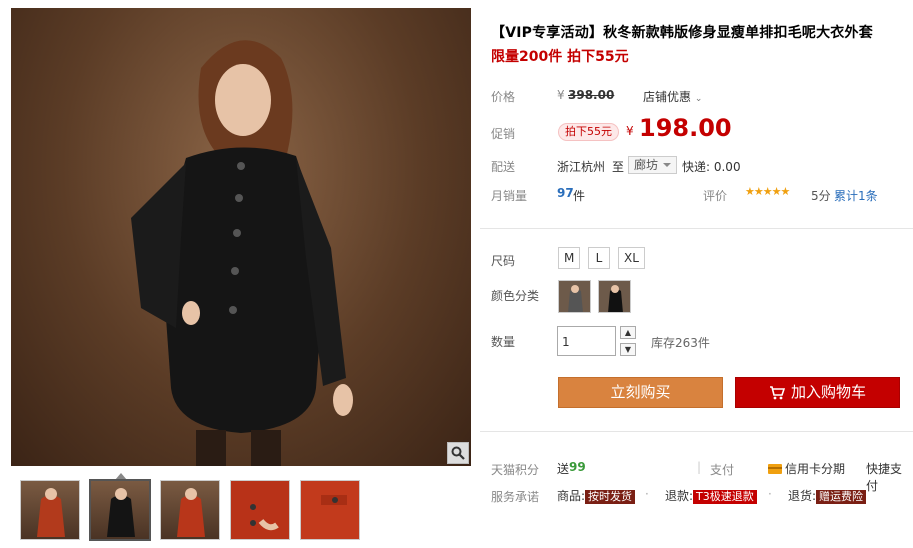  What do you see at coordinates (591, 95) in the screenshot?
I see `original-price: 398.00` at bounding box center [591, 95].